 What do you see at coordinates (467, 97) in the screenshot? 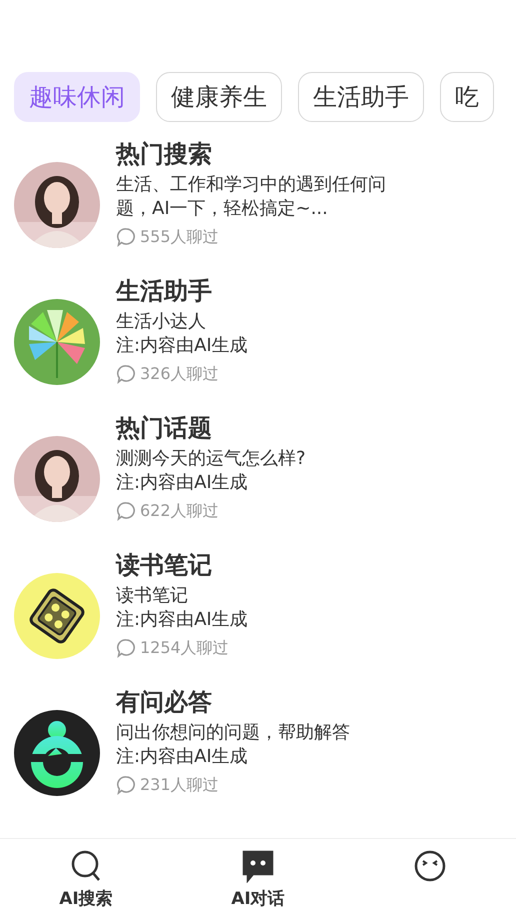
I see `category-tab: 吃` at bounding box center [467, 97].